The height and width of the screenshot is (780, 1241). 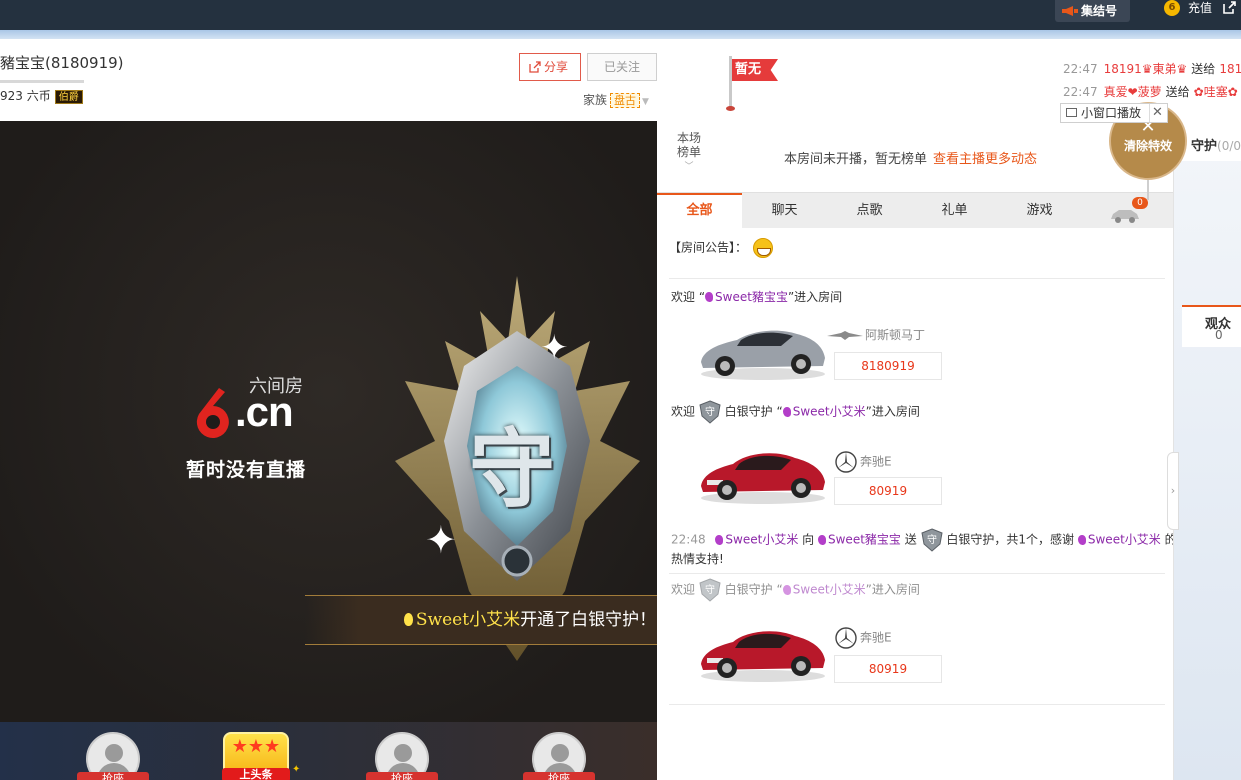 I want to click on to-word: 向, so click(x=808, y=539).